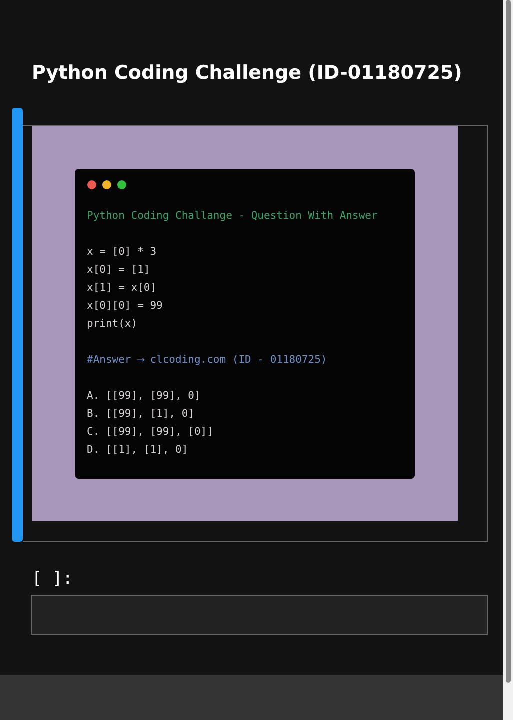  Describe the element at coordinates (125, 306) in the screenshot. I see `code-line: x[0][0] = 99` at that location.